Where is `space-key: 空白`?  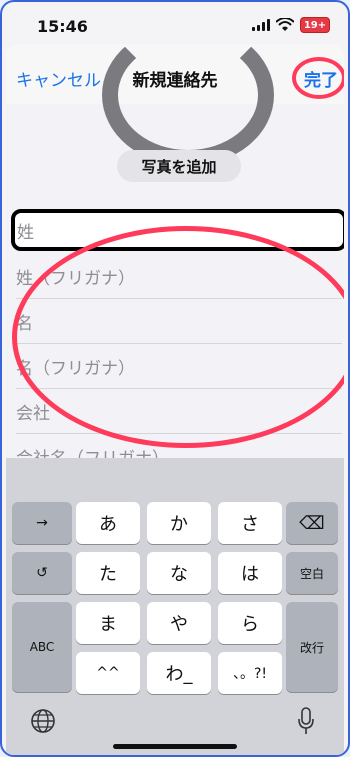
space-key: 空白 is located at coordinates (312, 573).